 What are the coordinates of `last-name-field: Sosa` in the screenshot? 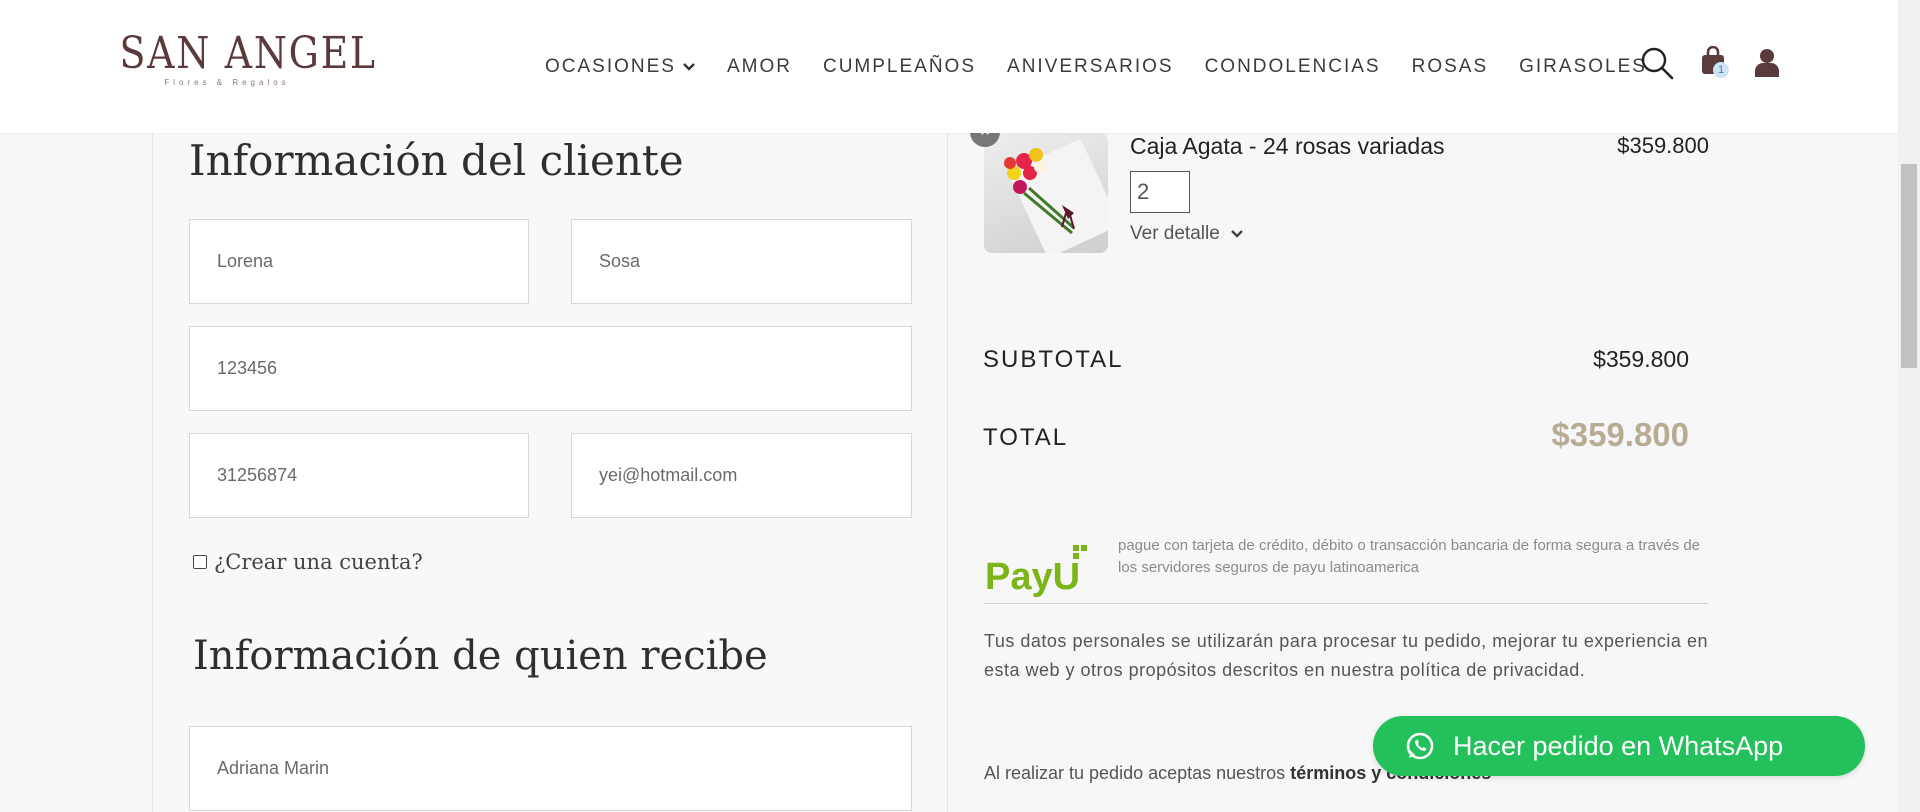 It's located at (741, 261).